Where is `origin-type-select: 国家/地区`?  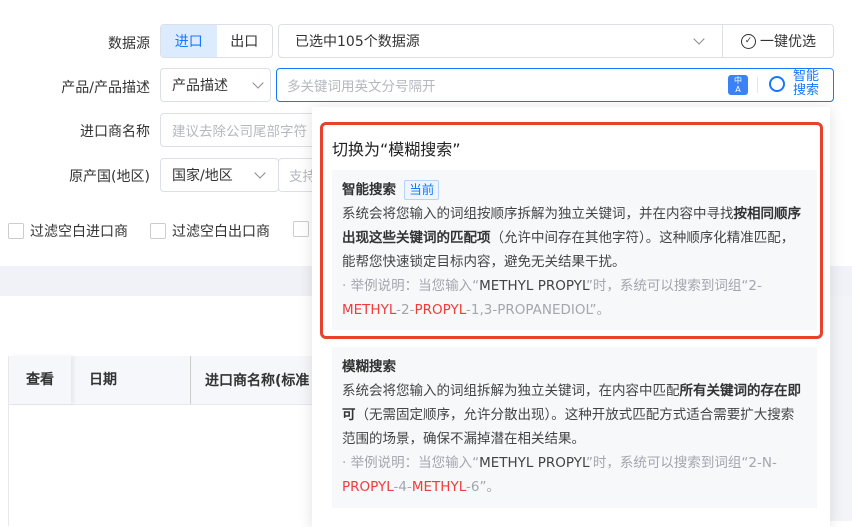
origin-type-select: 国家/地区 is located at coordinates (219, 175).